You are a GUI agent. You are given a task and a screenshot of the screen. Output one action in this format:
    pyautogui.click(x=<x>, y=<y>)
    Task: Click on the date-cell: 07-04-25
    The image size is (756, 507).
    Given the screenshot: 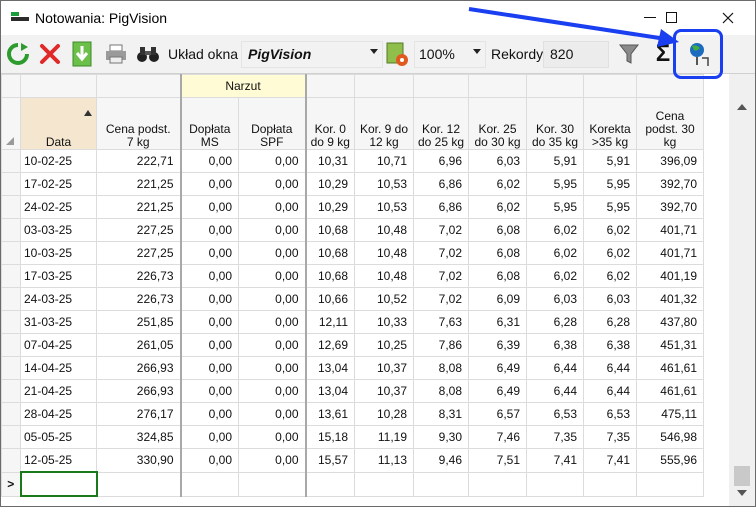 What is the action you would take?
    pyautogui.click(x=58, y=345)
    